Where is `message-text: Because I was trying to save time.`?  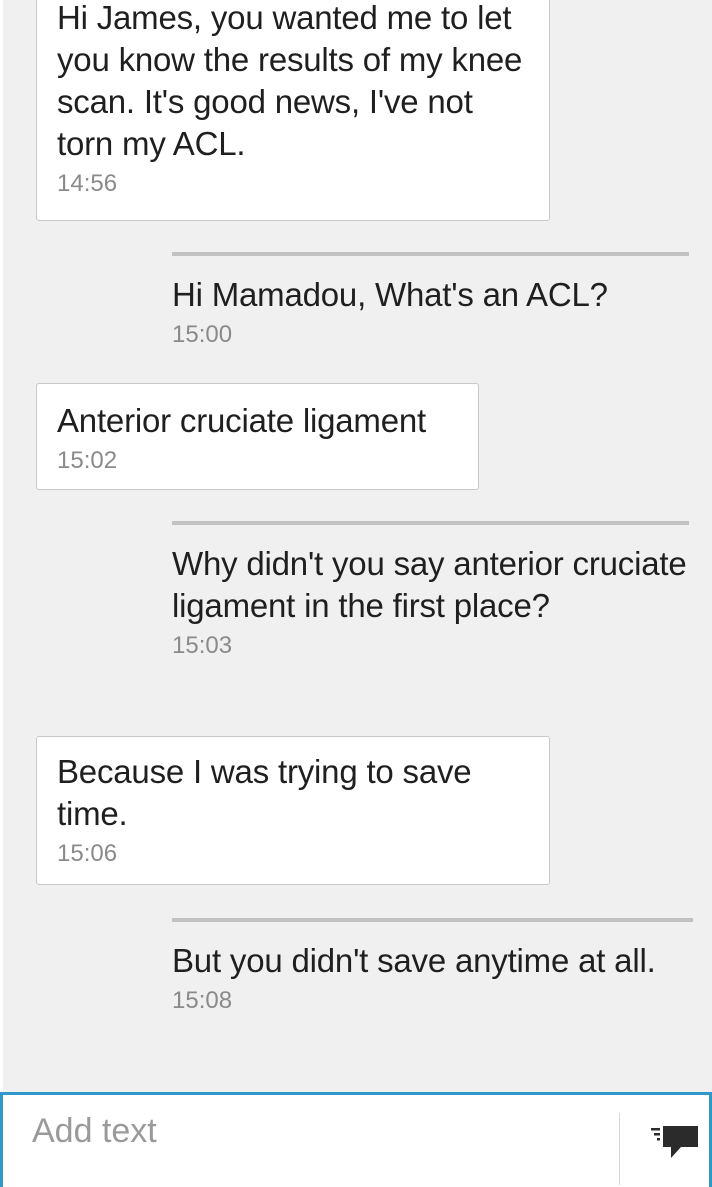 message-text: Because I was trying to save time. is located at coordinates (264, 792).